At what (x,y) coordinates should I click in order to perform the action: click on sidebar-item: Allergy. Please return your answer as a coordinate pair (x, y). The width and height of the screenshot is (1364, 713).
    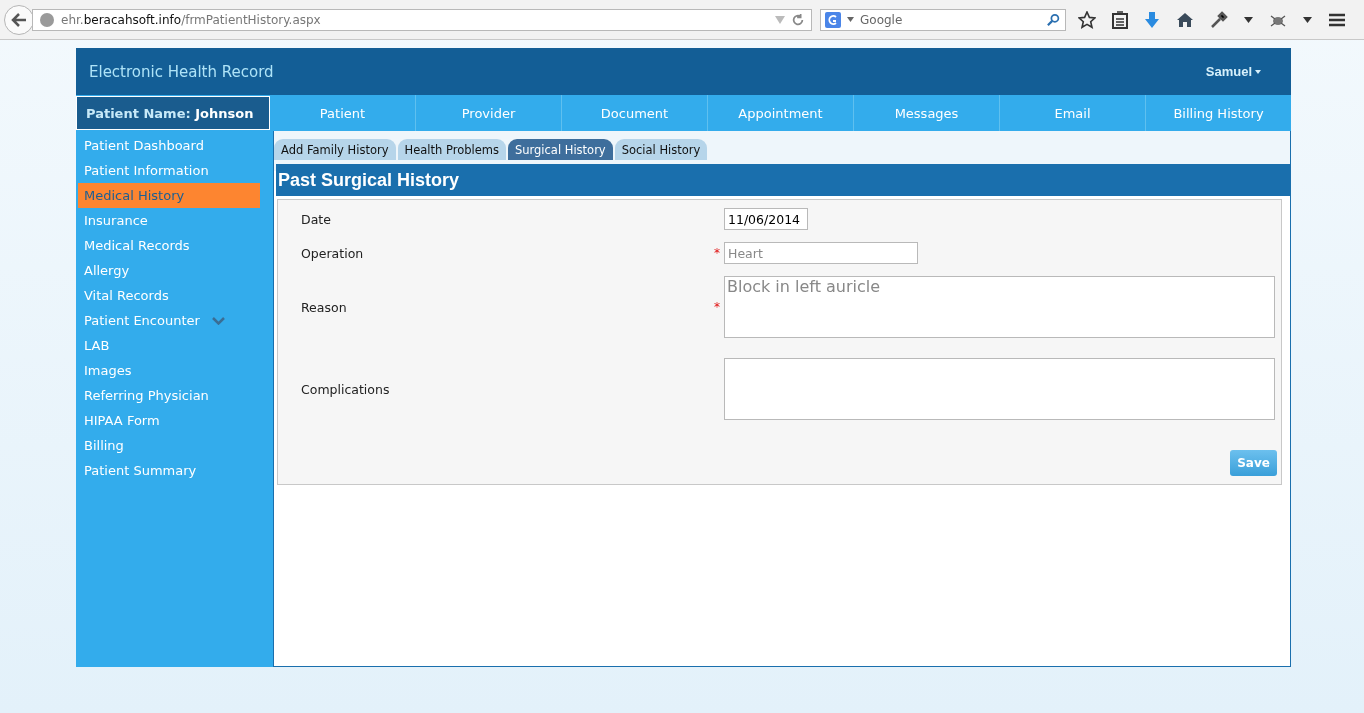
    Looking at the image, I should click on (169, 270).